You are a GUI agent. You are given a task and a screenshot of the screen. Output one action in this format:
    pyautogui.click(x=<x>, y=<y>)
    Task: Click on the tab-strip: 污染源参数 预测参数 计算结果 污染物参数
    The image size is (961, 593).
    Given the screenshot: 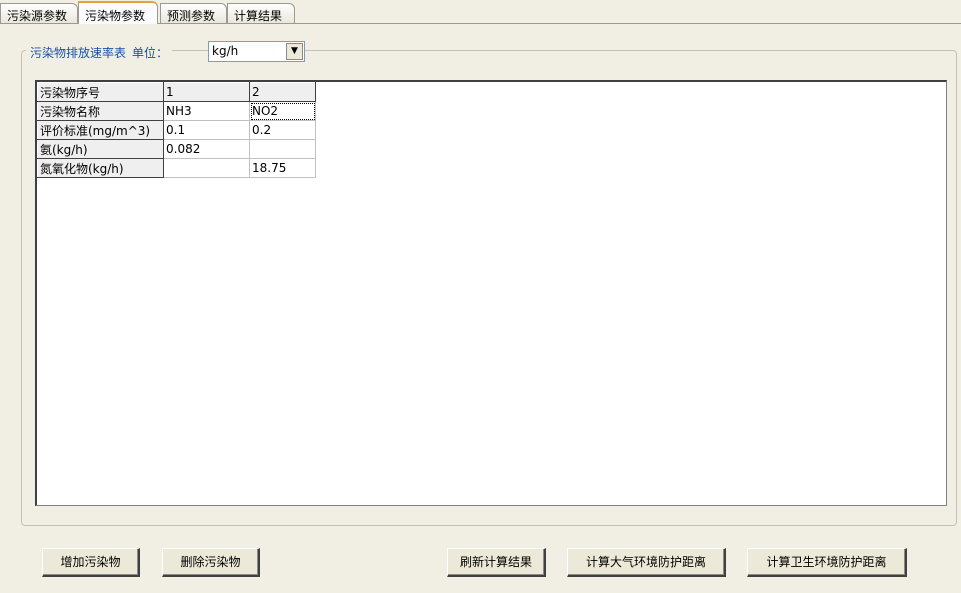 What is the action you would take?
    pyautogui.click(x=480, y=12)
    